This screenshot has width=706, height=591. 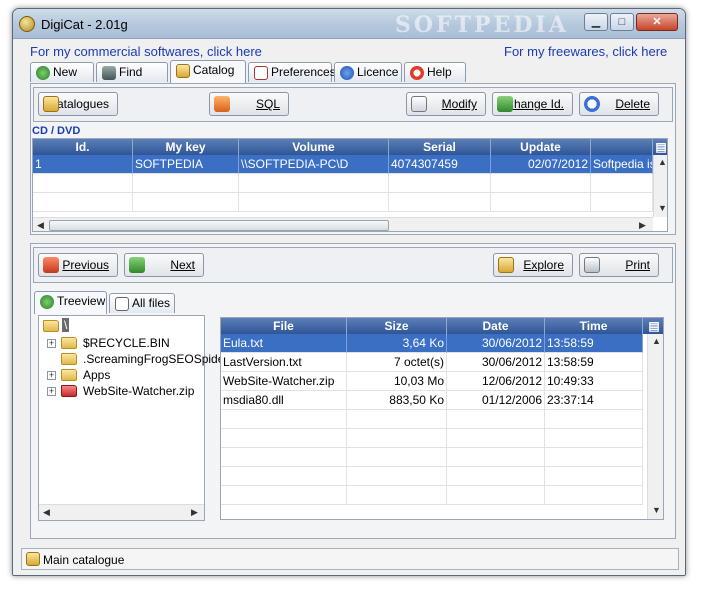 What do you see at coordinates (81, 301) in the screenshot?
I see `tab-treeview-label: Treeview` at bounding box center [81, 301].